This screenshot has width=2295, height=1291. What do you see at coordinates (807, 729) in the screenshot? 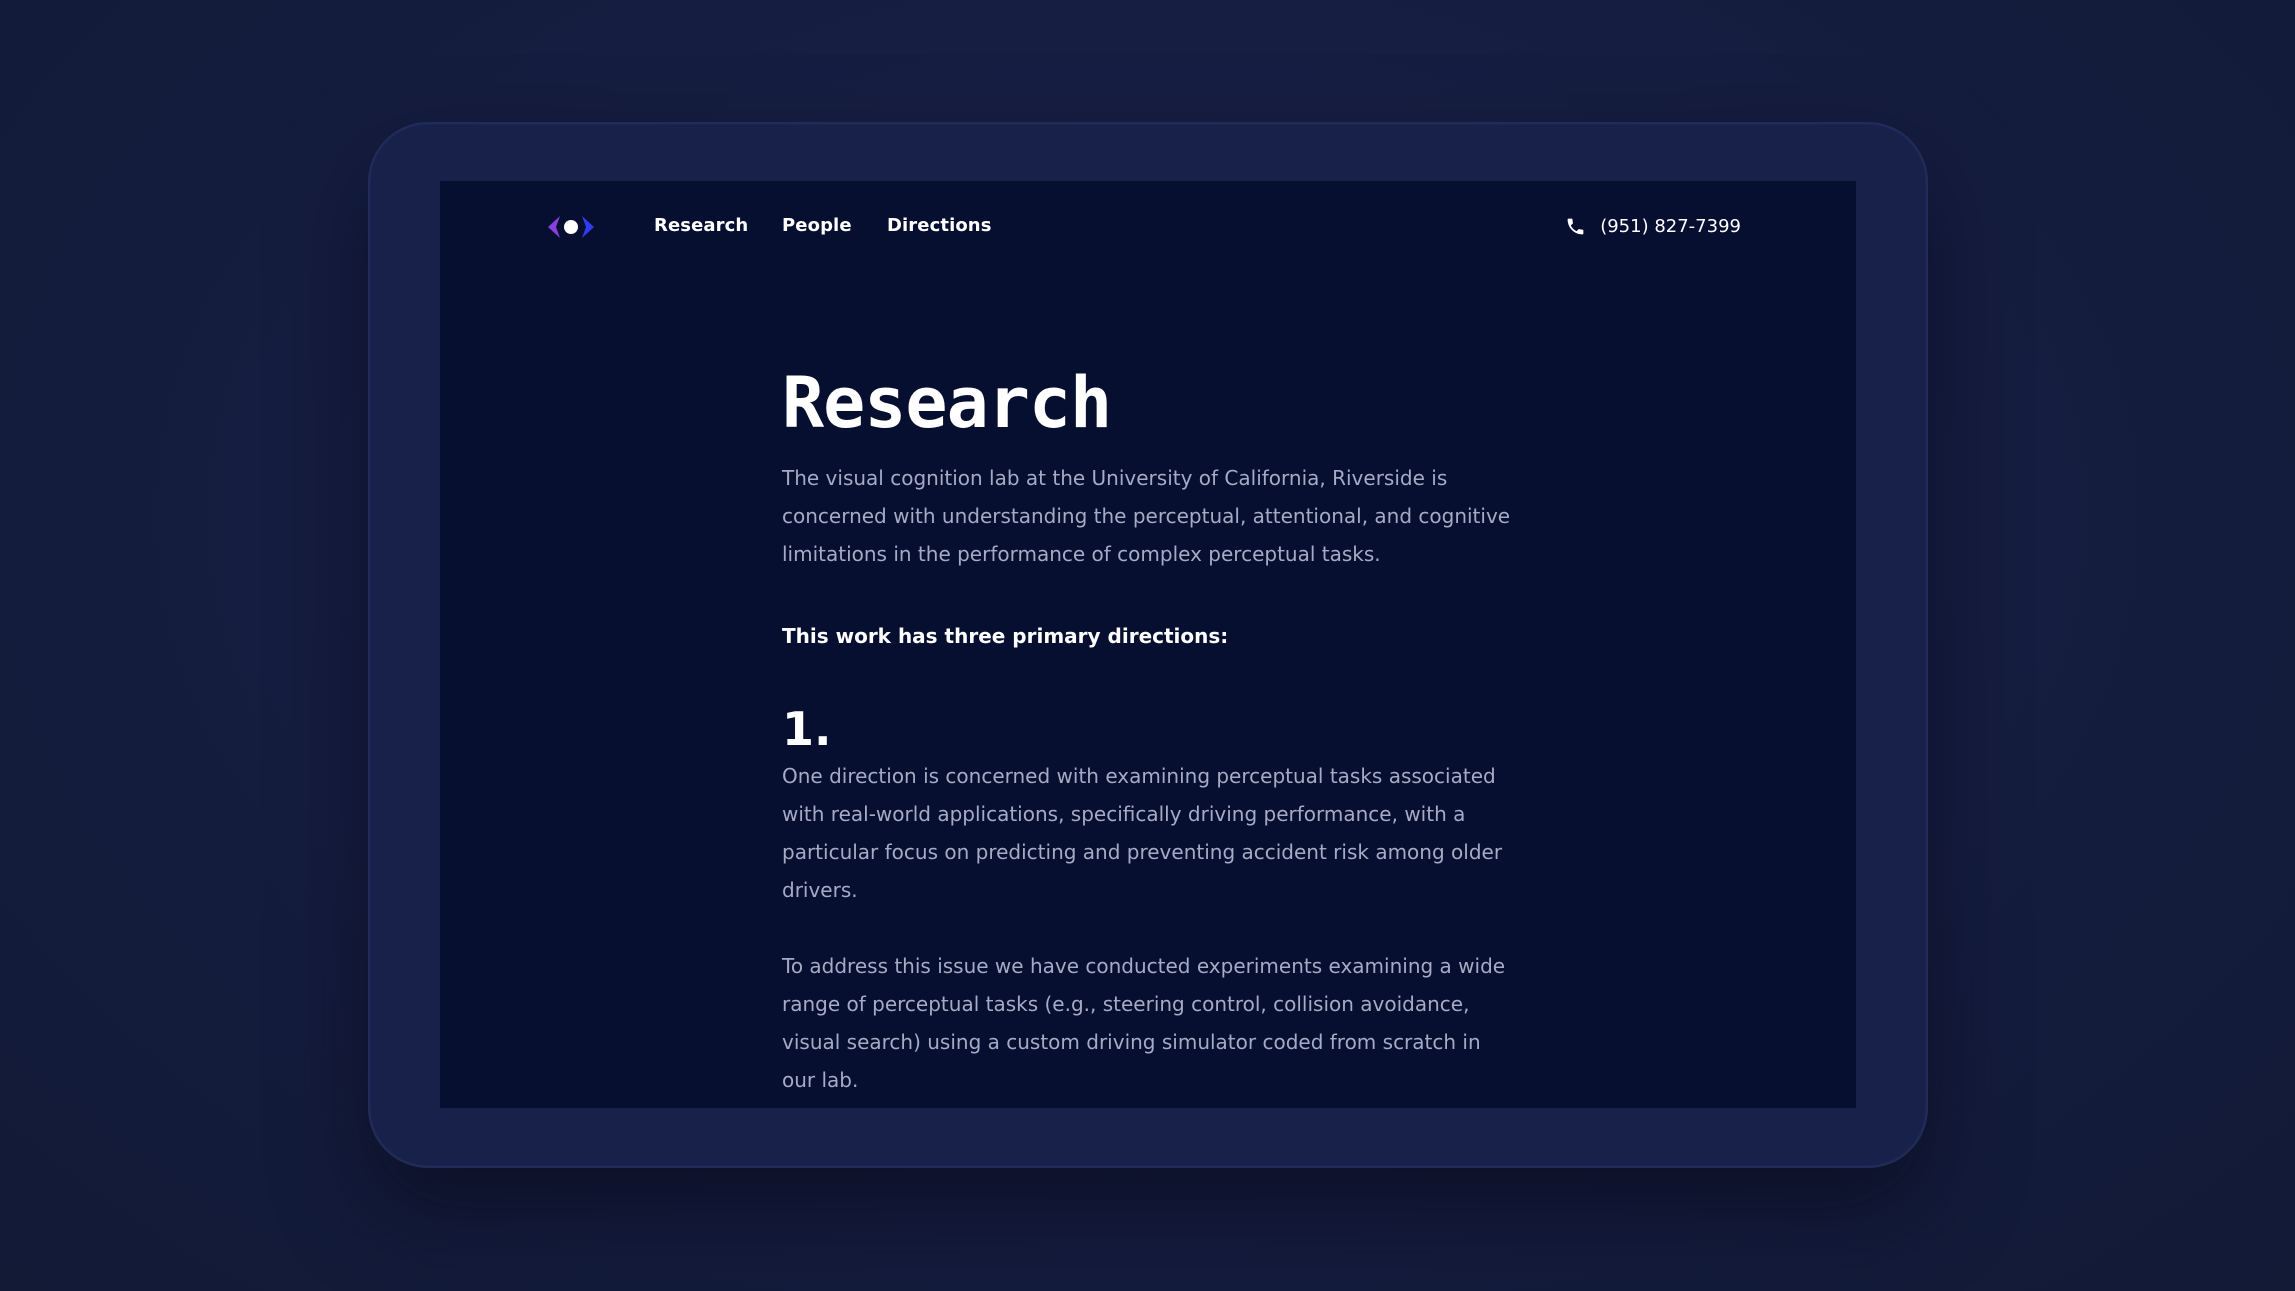
I see `direction-number: 1.` at bounding box center [807, 729].